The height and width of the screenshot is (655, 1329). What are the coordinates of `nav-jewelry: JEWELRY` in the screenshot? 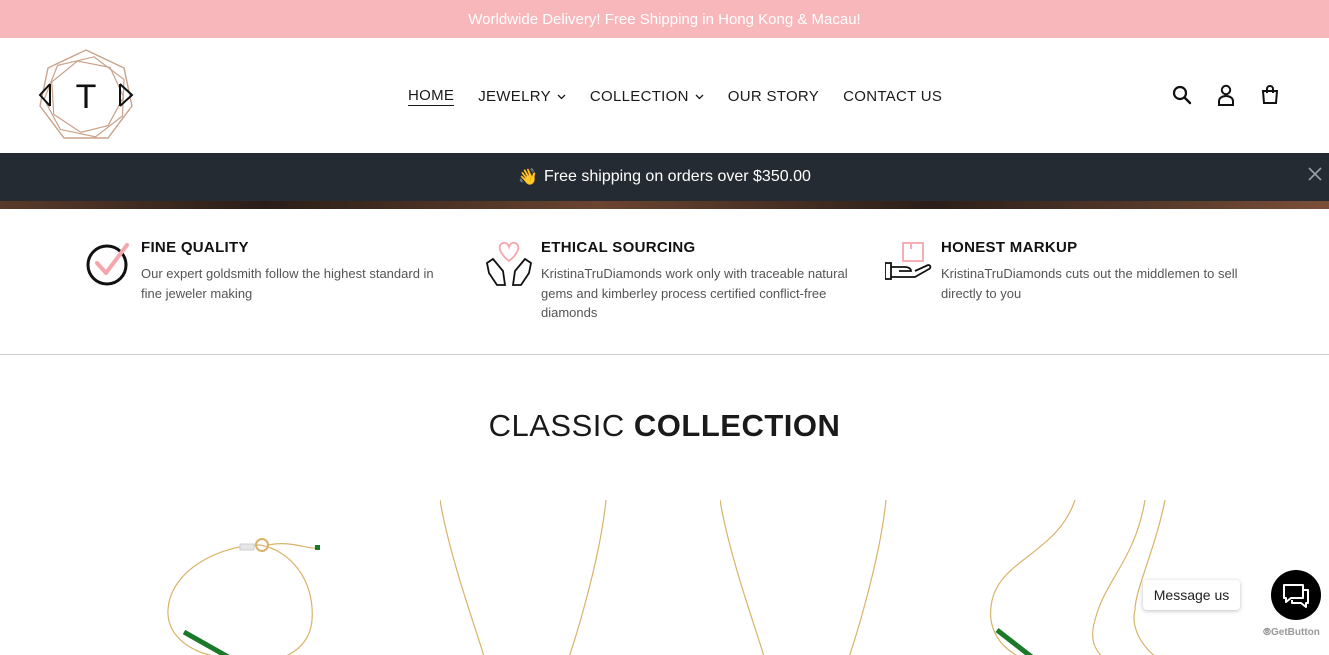 It's located at (522, 96).